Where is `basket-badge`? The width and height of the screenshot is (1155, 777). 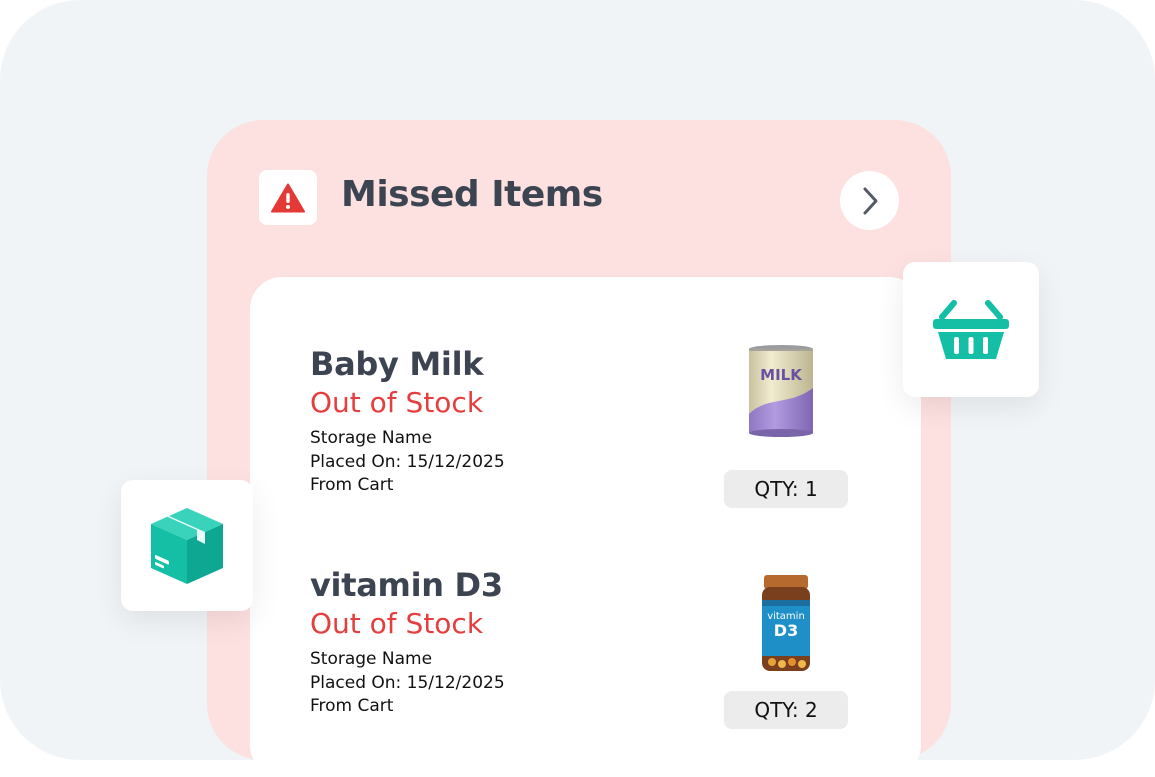 basket-badge is located at coordinates (971, 329).